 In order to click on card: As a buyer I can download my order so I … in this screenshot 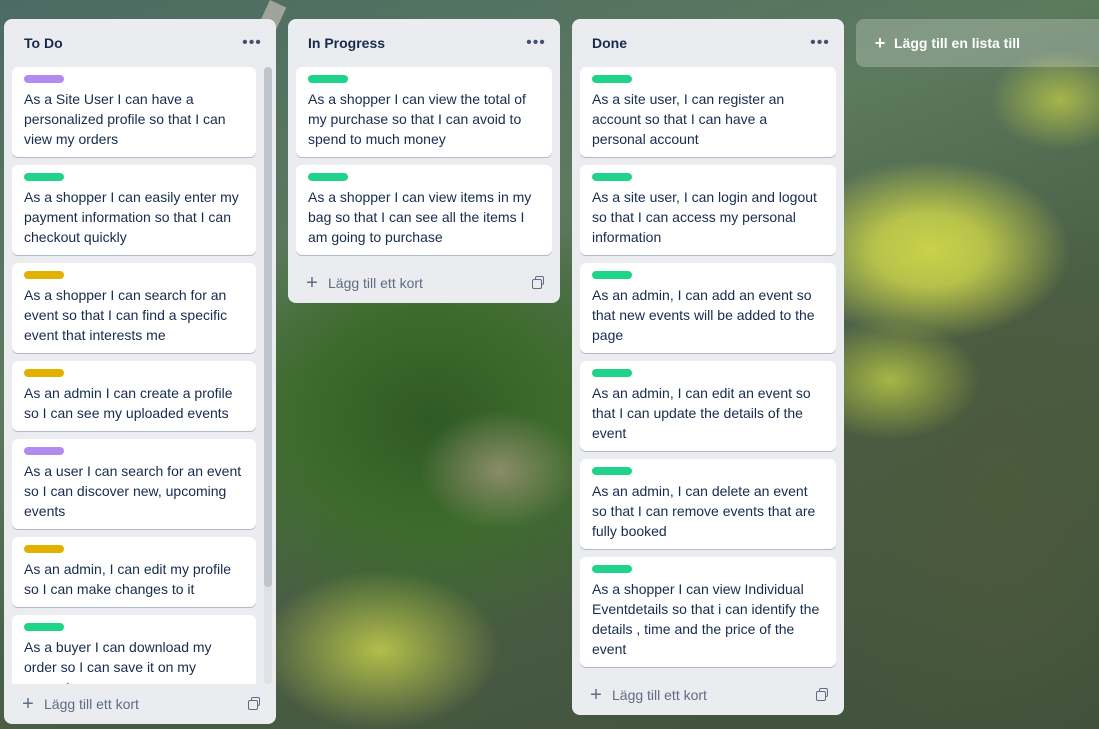, I will do `click(134, 649)`.